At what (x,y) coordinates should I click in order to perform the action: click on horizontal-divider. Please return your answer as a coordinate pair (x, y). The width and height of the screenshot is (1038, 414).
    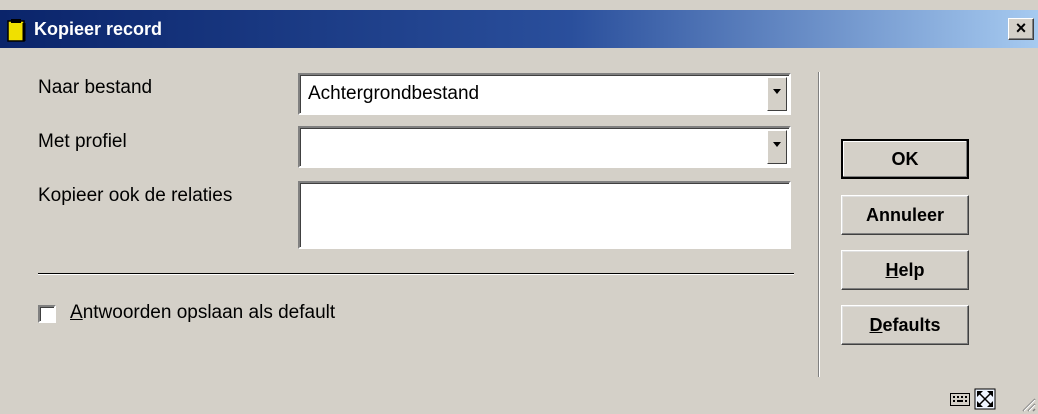
    Looking at the image, I should click on (416, 274).